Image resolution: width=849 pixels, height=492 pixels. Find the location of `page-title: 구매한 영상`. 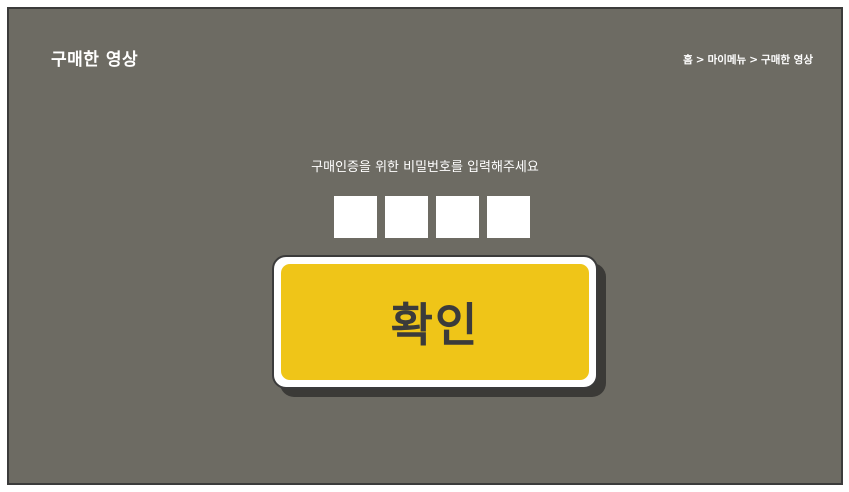

page-title: 구매한 영상 is located at coordinates (95, 60).